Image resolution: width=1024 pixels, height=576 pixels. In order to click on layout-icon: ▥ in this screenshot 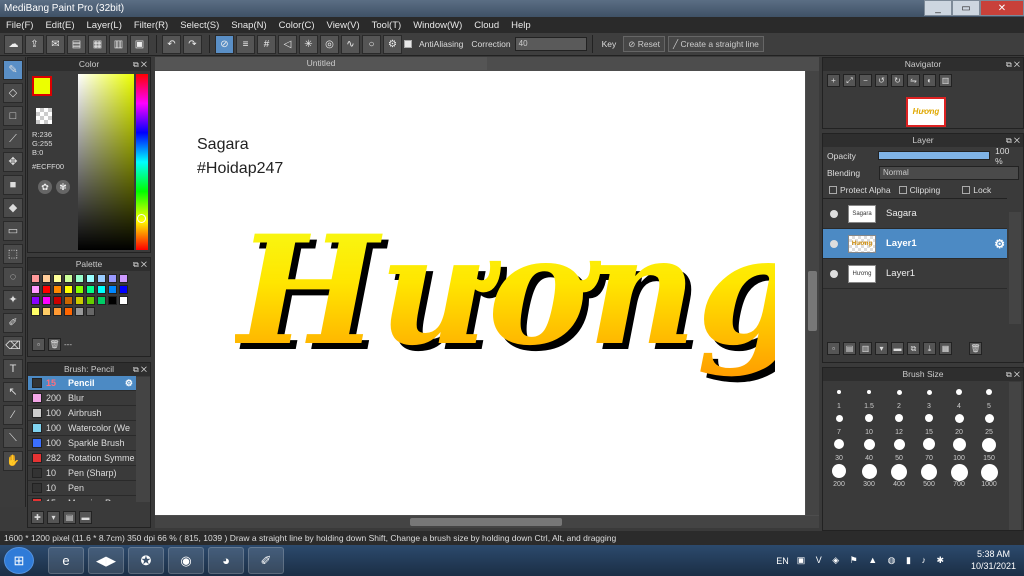, I will do `click(118, 44)`.